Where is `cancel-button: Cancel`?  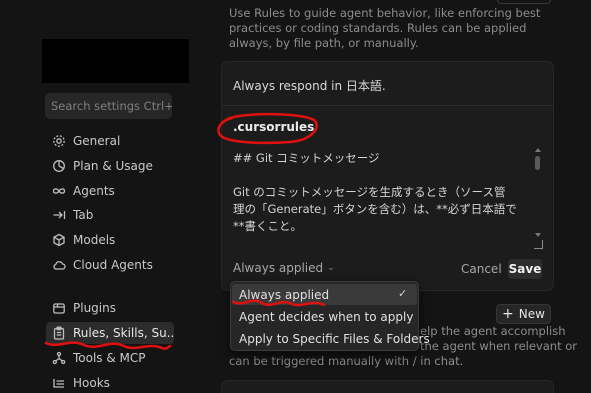 cancel-button: Cancel is located at coordinates (481, 269).